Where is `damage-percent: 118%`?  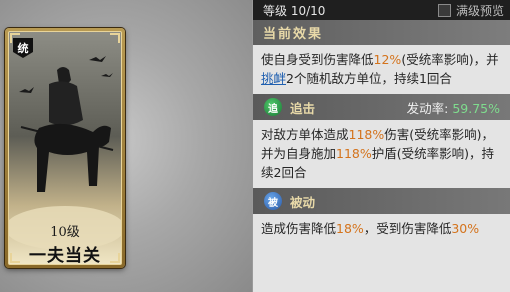 damage-percent: 118% is located at coordinates (366, 134).